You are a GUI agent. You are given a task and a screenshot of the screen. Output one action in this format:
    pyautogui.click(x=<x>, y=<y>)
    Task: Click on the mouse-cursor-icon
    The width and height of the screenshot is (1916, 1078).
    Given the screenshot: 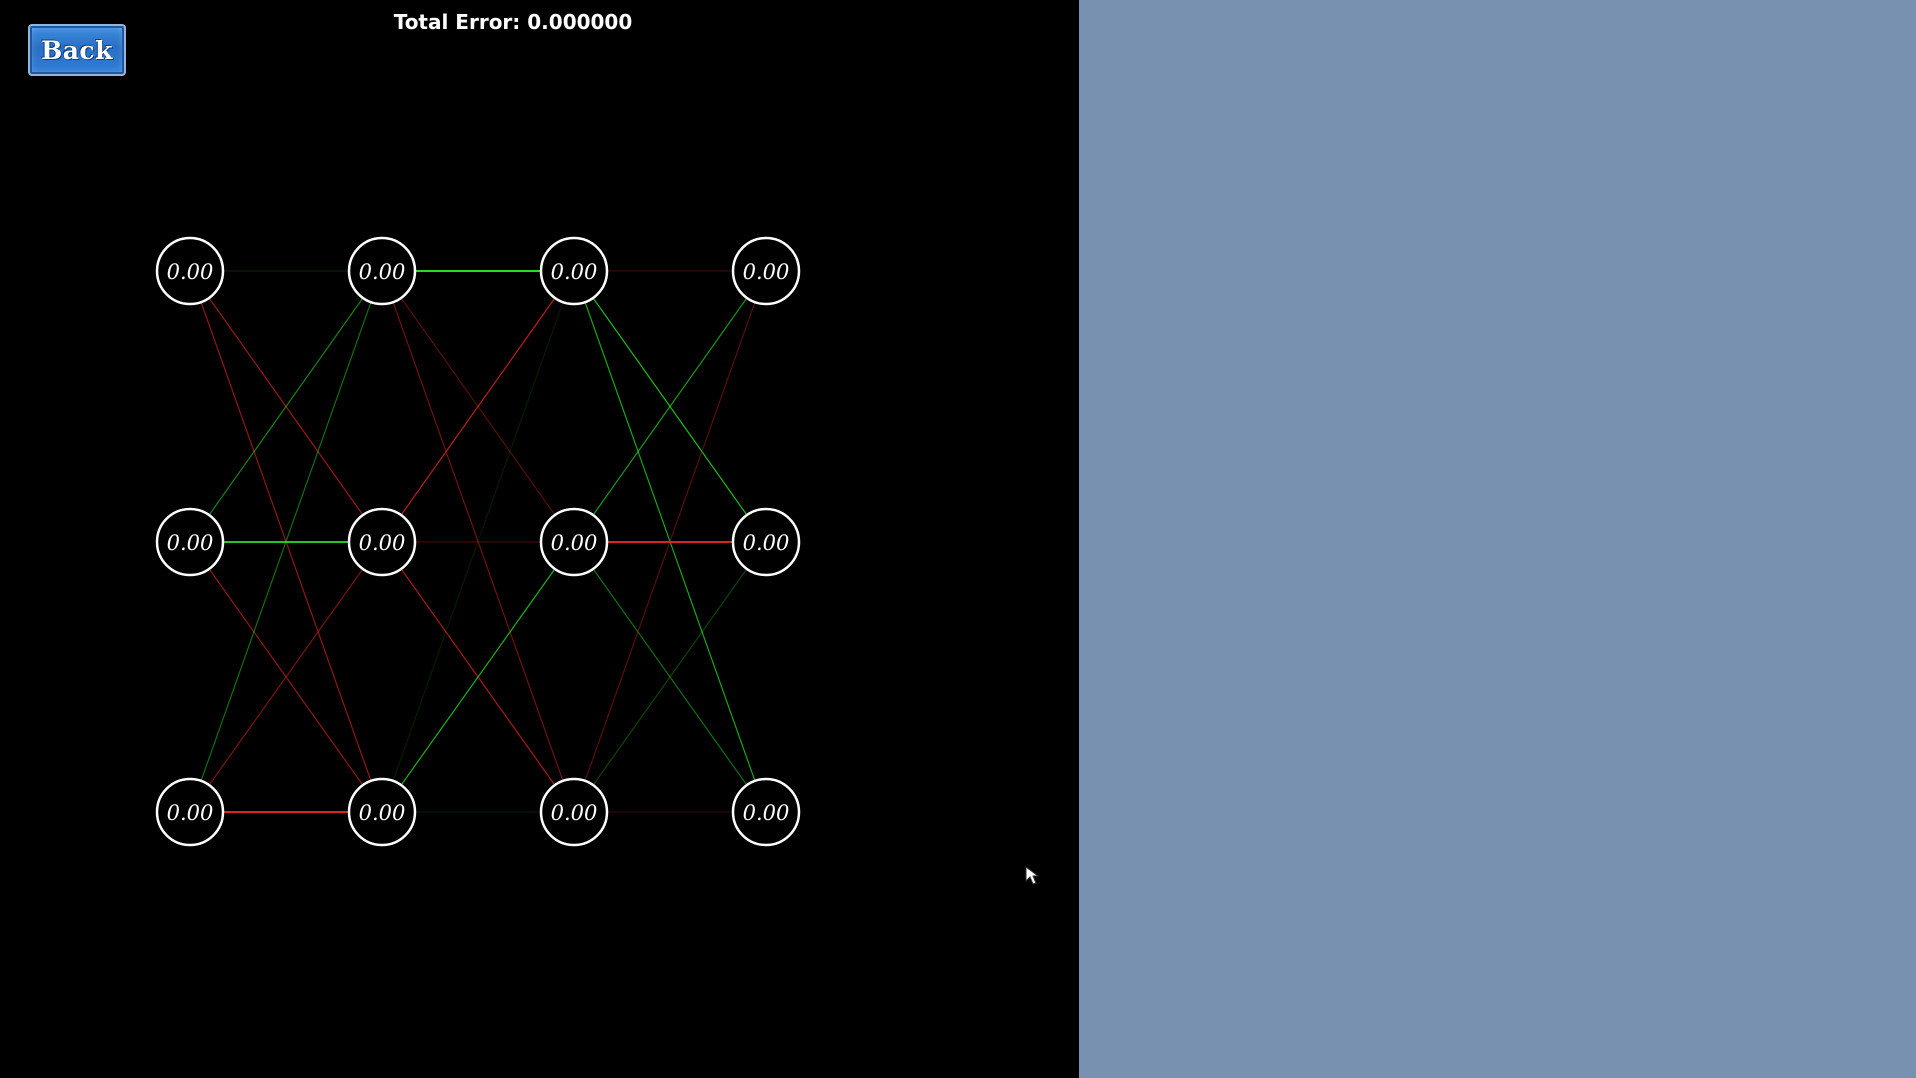 What is the action you would take?
    pyautogui.click(x=1032, y=875)
    